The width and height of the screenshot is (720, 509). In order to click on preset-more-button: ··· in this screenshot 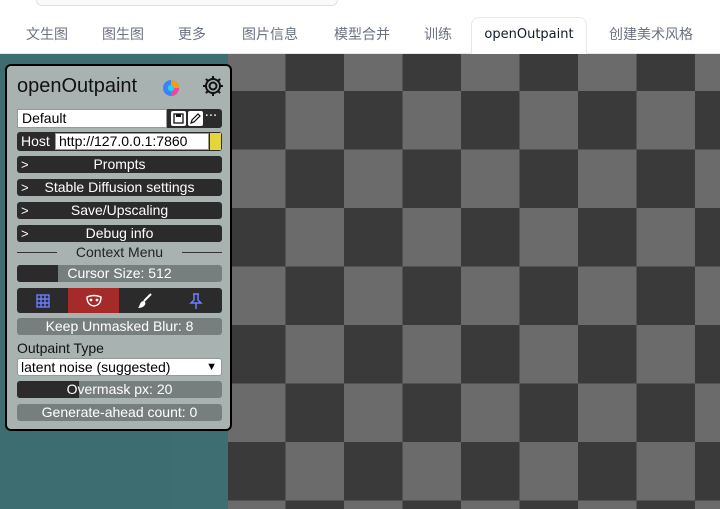, I will do `click(211, 118)`.